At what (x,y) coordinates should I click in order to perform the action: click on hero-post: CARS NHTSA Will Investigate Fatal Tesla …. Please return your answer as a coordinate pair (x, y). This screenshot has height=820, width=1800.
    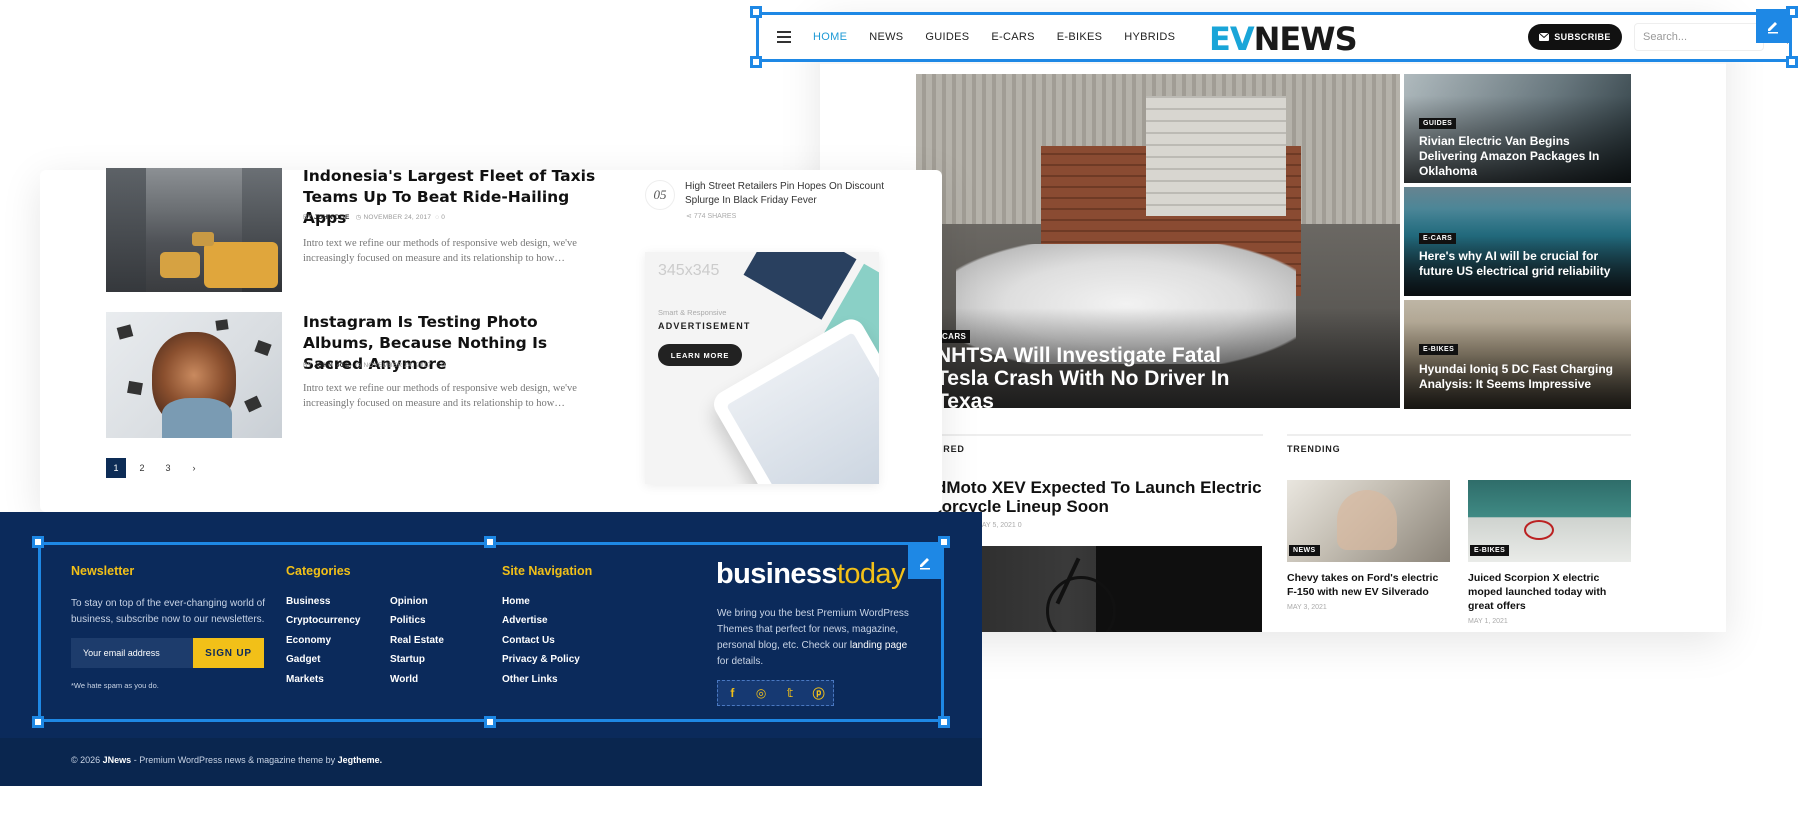
    Looking at the image, I should click on (1158, 241).